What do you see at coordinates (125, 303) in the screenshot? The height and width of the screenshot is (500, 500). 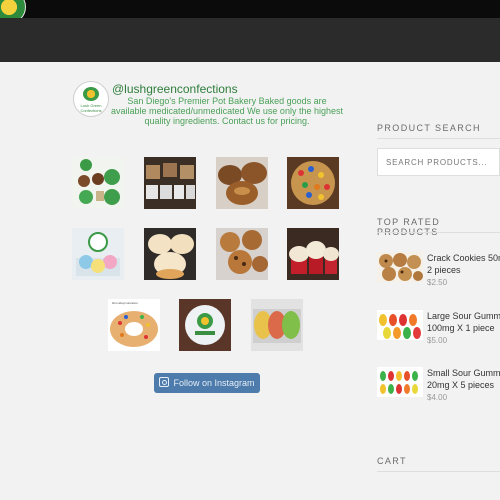 I see `photo-caption: #mondaymotivation` at bounding box center [125, 303].